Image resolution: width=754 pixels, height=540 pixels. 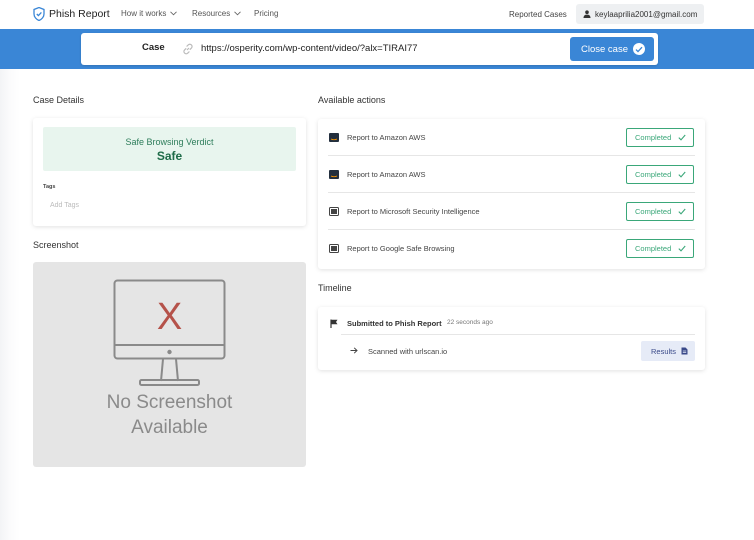 What do you see at coordinates (169, 156) in the screenshot?
I see `verdict-value: Safe` at bounding box center [169, 156].